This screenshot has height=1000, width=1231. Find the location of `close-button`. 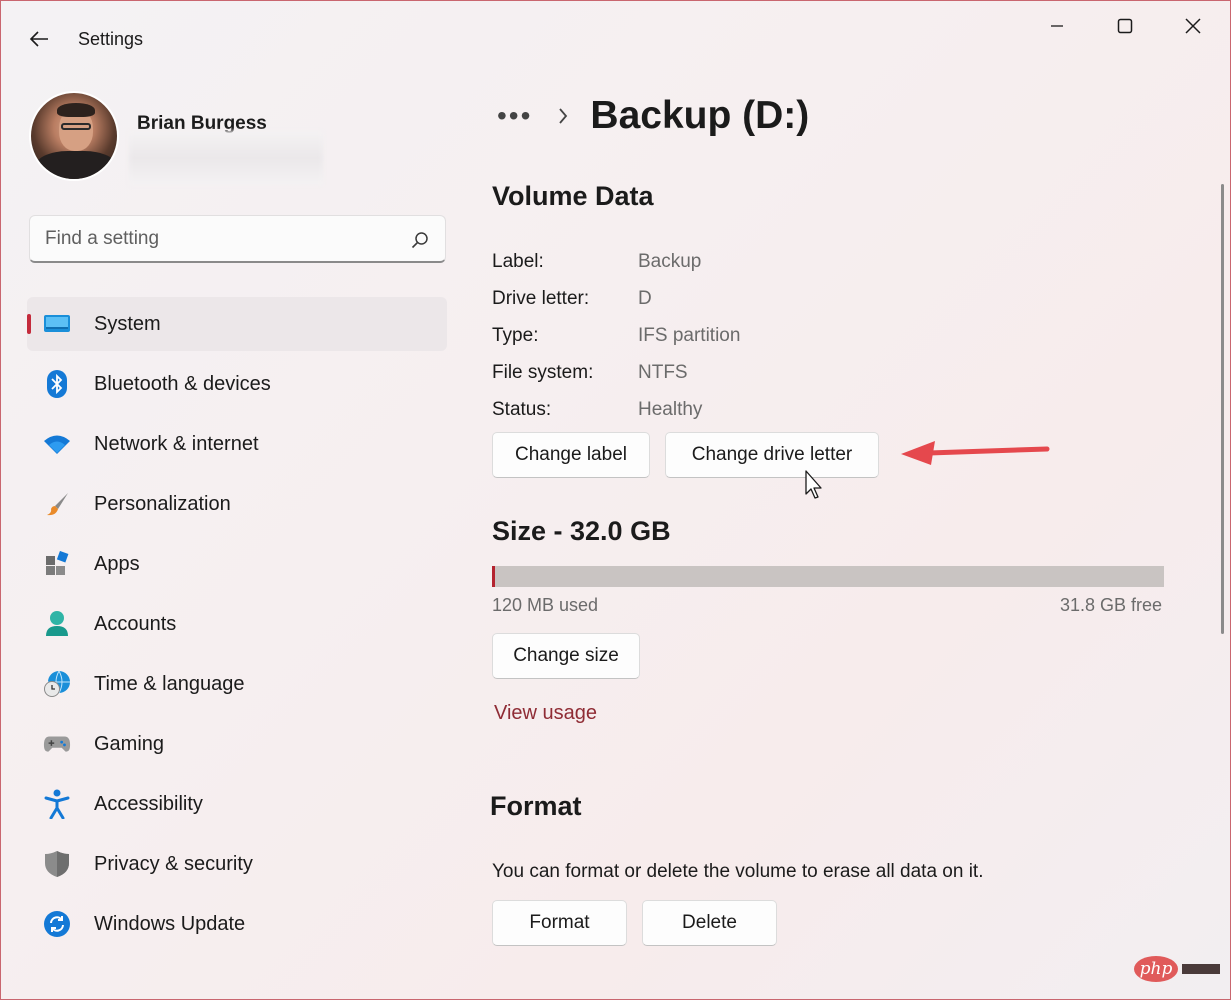

close-button is located at coordinates (1193, 26).